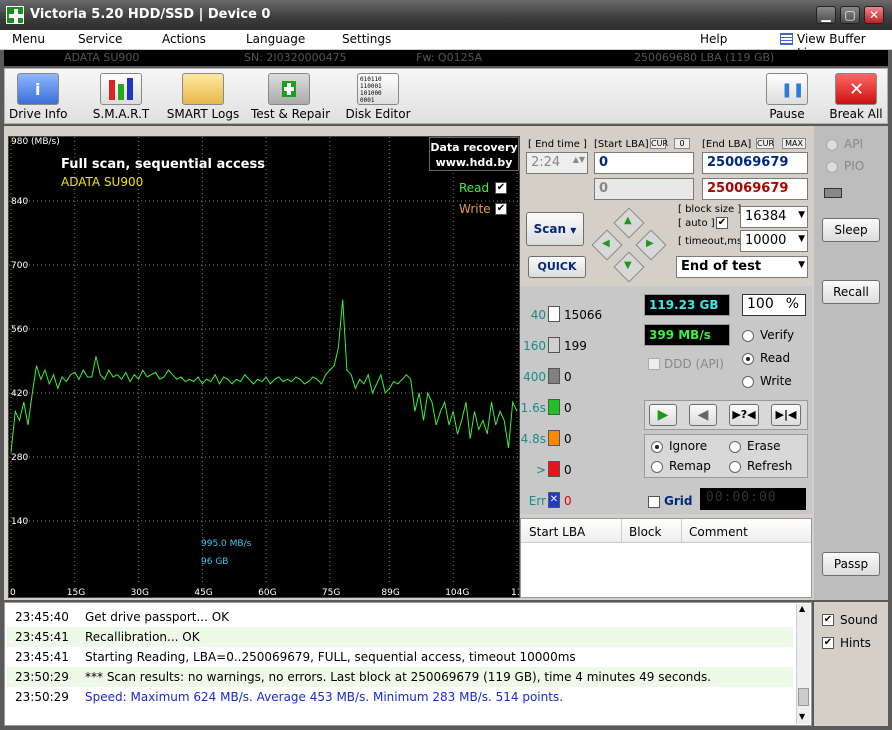 The width and height of the screenshot is (892, 730). Describe the element at coordinates (774, 217) in the screenshot. I see `block-size-select: 16384 ▼` at that location.